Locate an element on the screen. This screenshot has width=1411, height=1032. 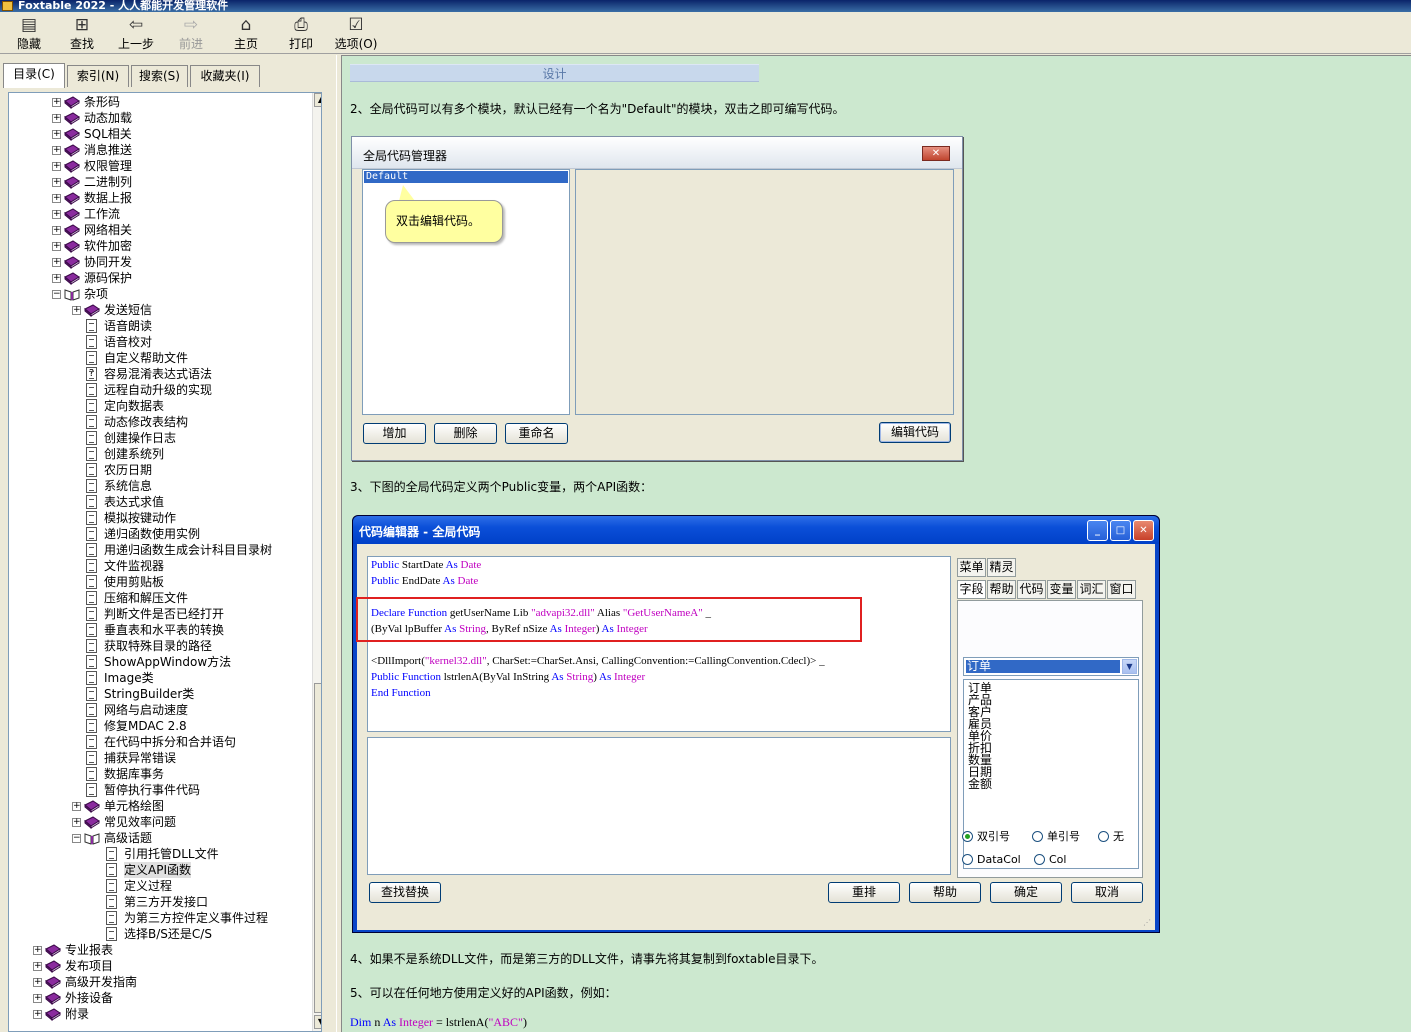
field-item: 金额 is located at coordinates (980, 784).